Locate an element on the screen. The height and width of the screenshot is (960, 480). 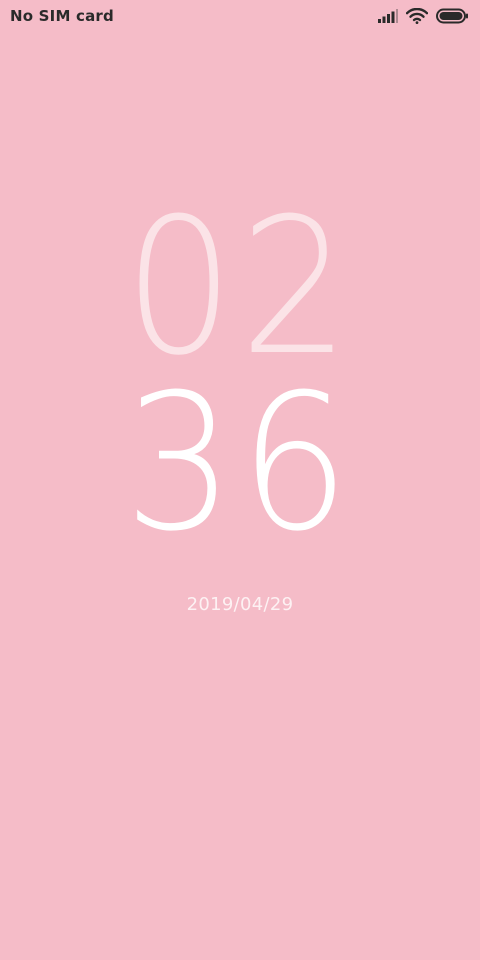
status-bar: No SIM card is located at coordinates (240, 18).